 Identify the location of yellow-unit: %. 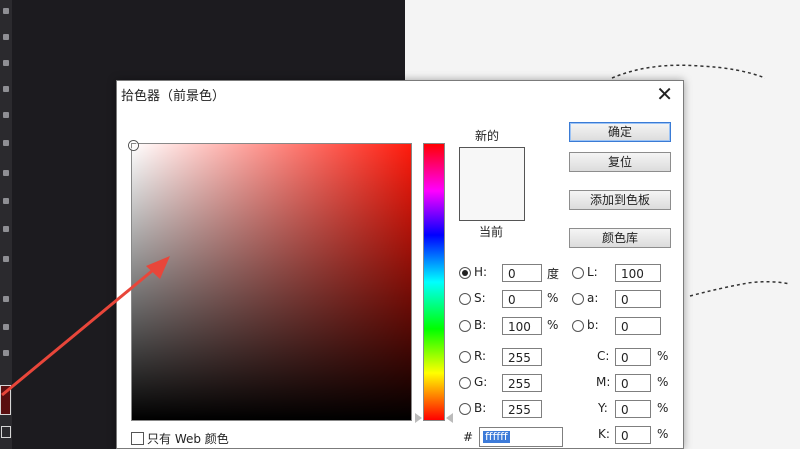
(663, 408).